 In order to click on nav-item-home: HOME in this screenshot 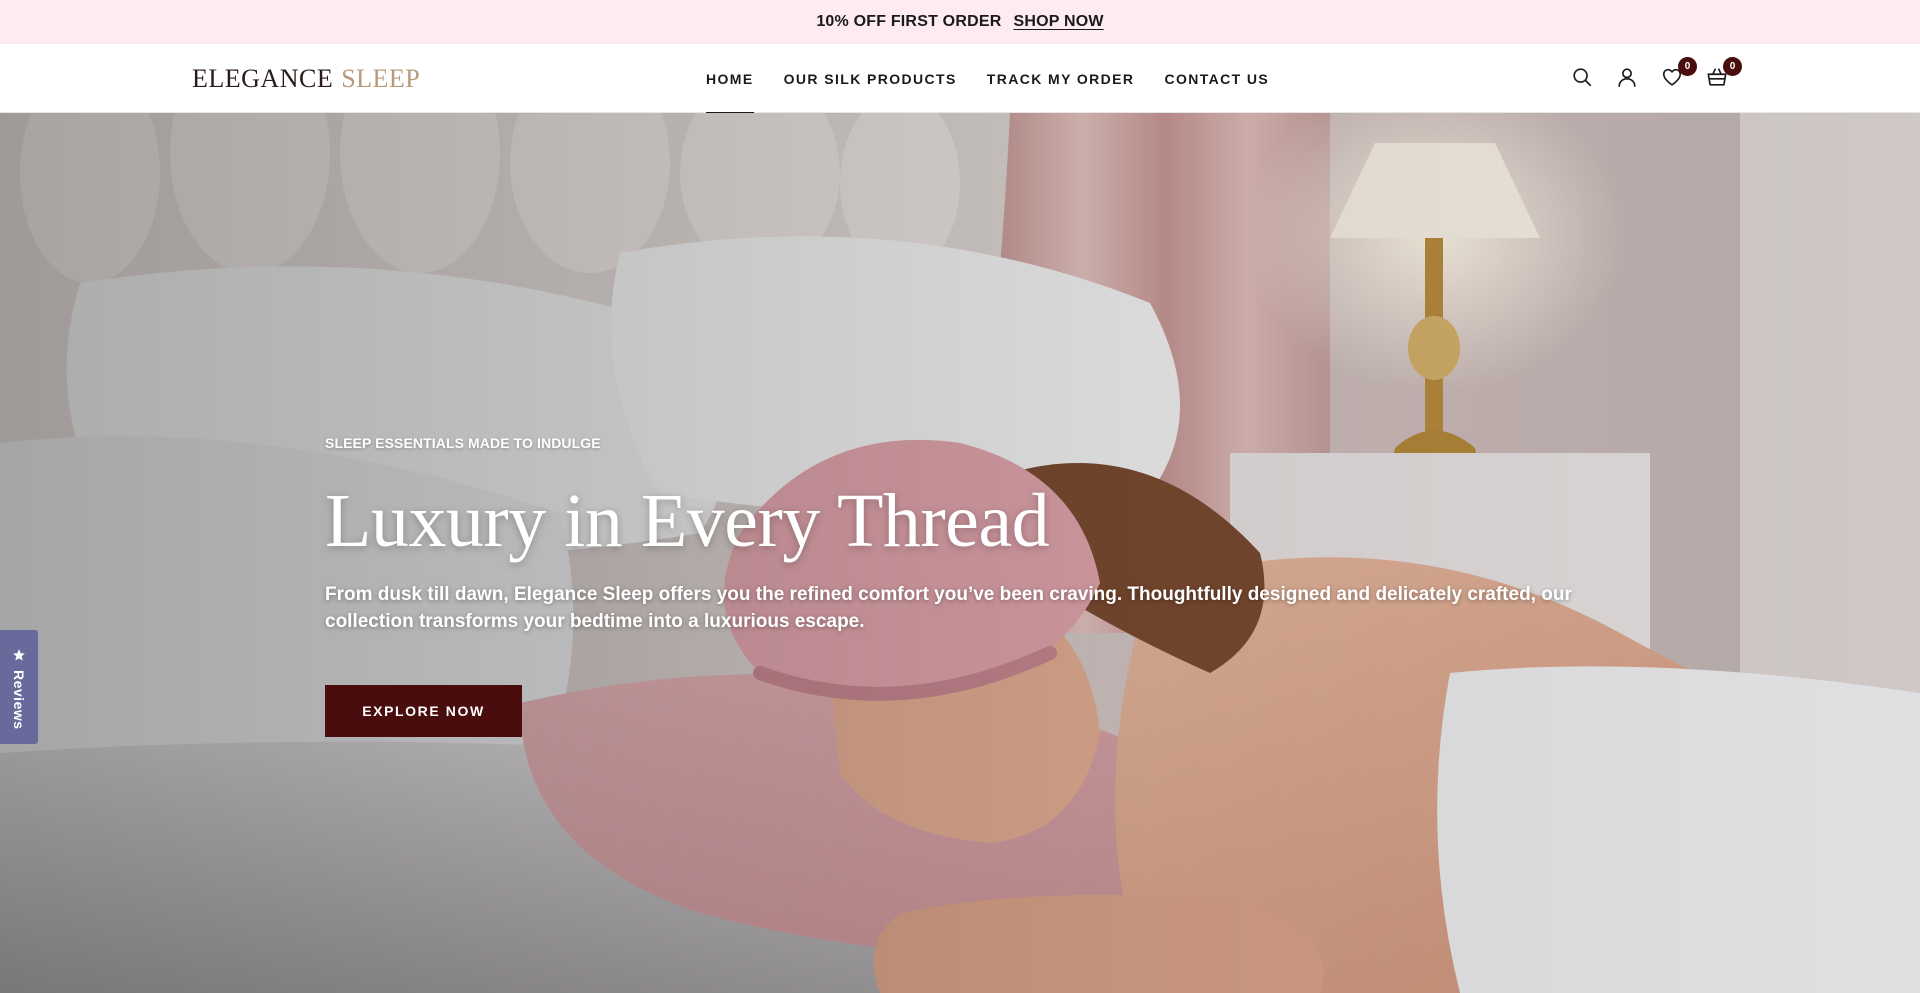, I will do `click(730, 79)`.